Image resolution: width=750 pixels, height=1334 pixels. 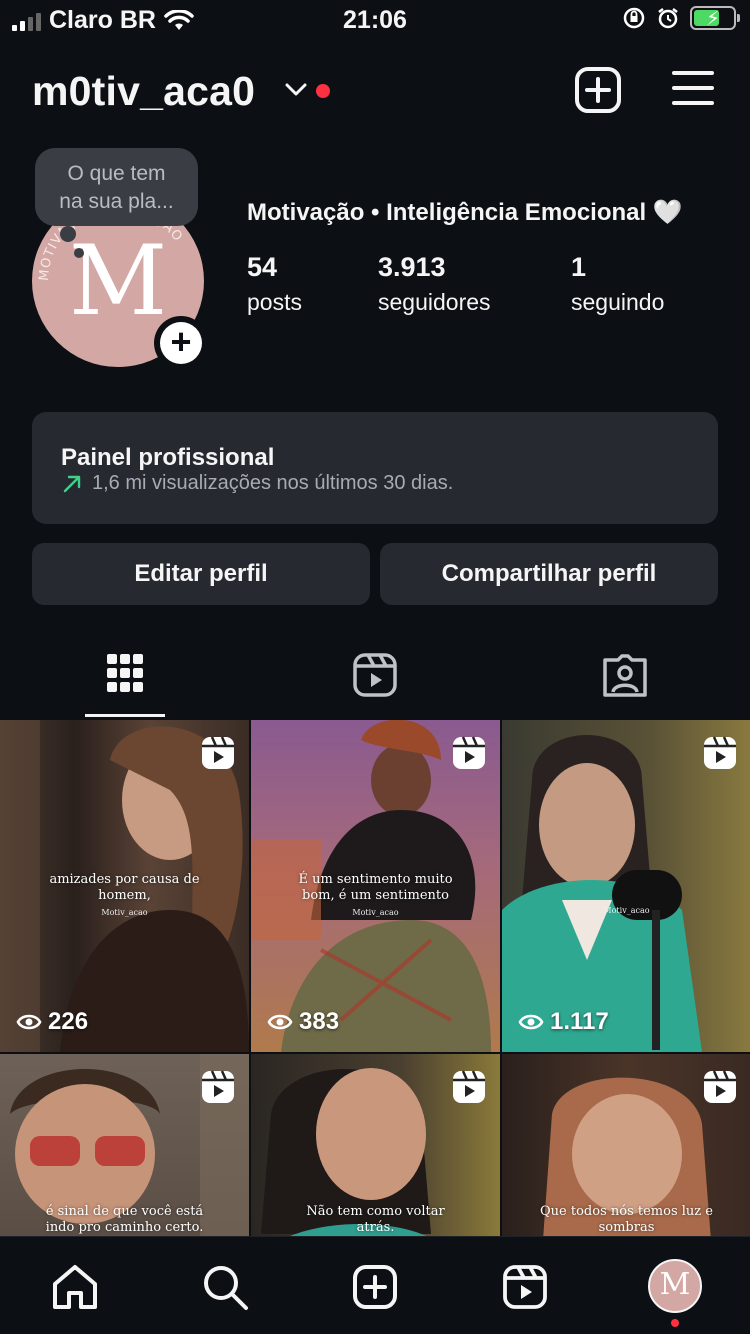 What do you see at coordinates (296, 90) in the screenshot?
I see `chevron-down-icon` at bounding box center [296, 90].